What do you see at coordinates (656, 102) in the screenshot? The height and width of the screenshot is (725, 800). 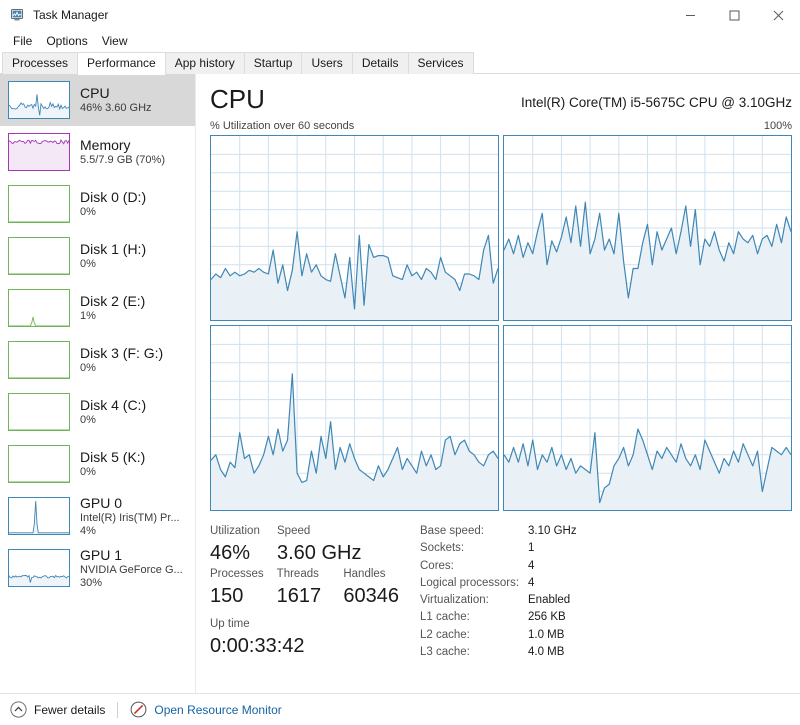 I see `cpu-model-label: Intel(R) Core(TM) i5-5675C CPU @ 3.10GHz` at bounding box center [656, 102].